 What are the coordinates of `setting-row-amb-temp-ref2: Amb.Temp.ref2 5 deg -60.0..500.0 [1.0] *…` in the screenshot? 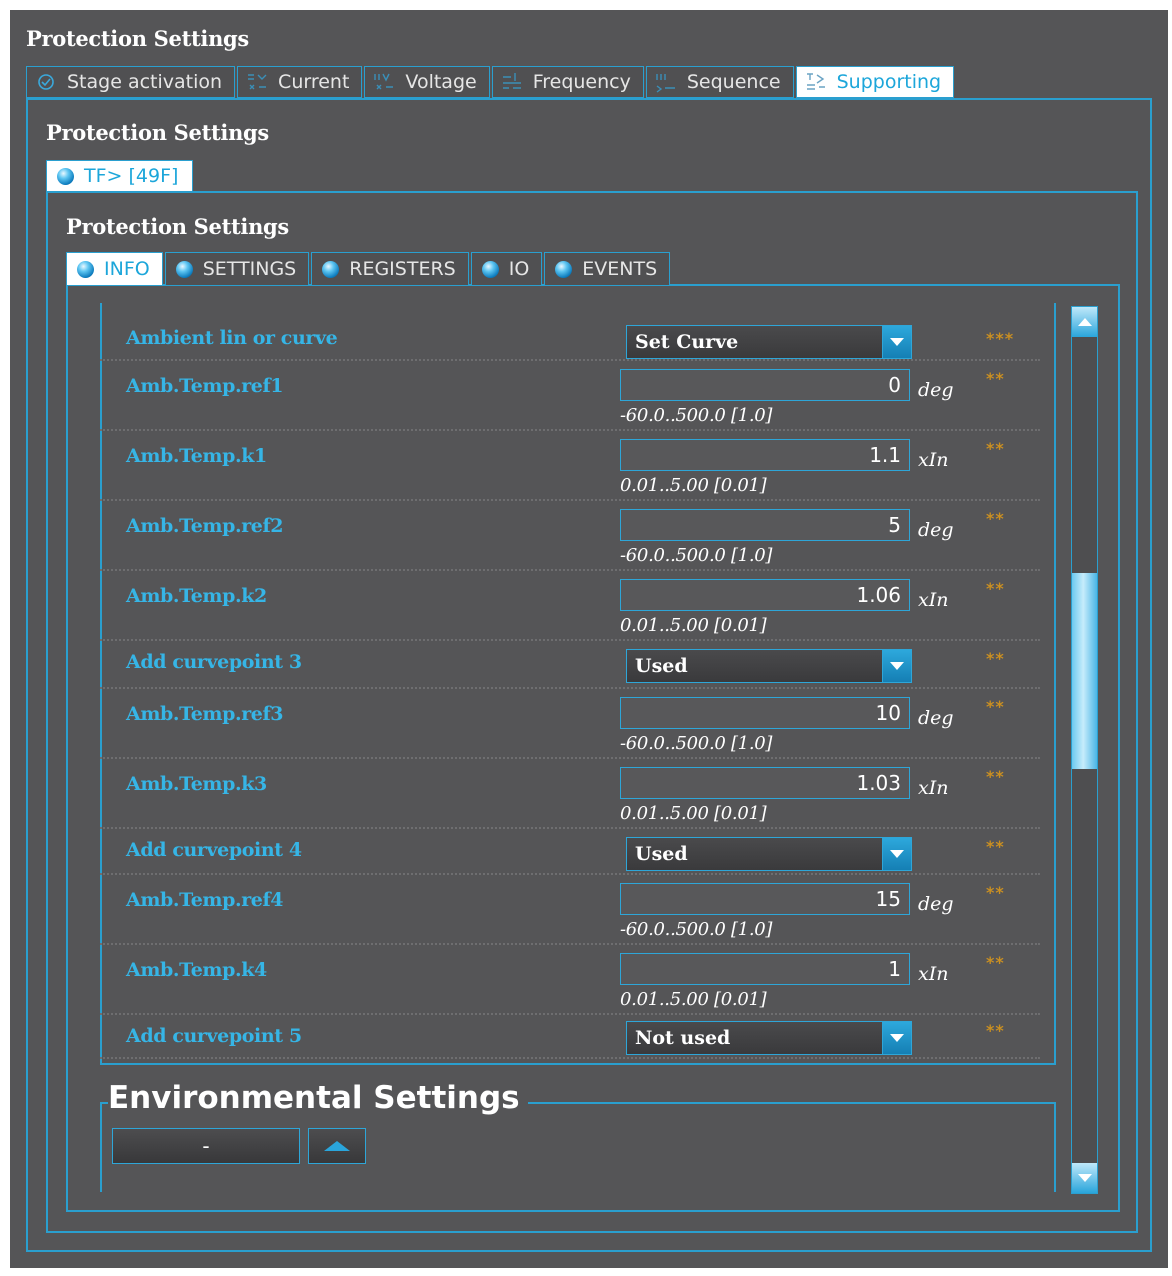 It's located at (570, 535).